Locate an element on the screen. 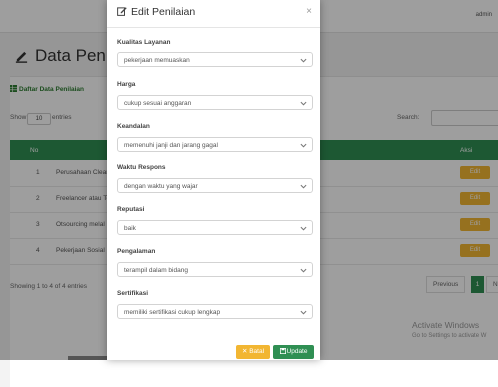 This screenshot has height=387, width=498. select-value: baik is located at coordinates (130, 228).